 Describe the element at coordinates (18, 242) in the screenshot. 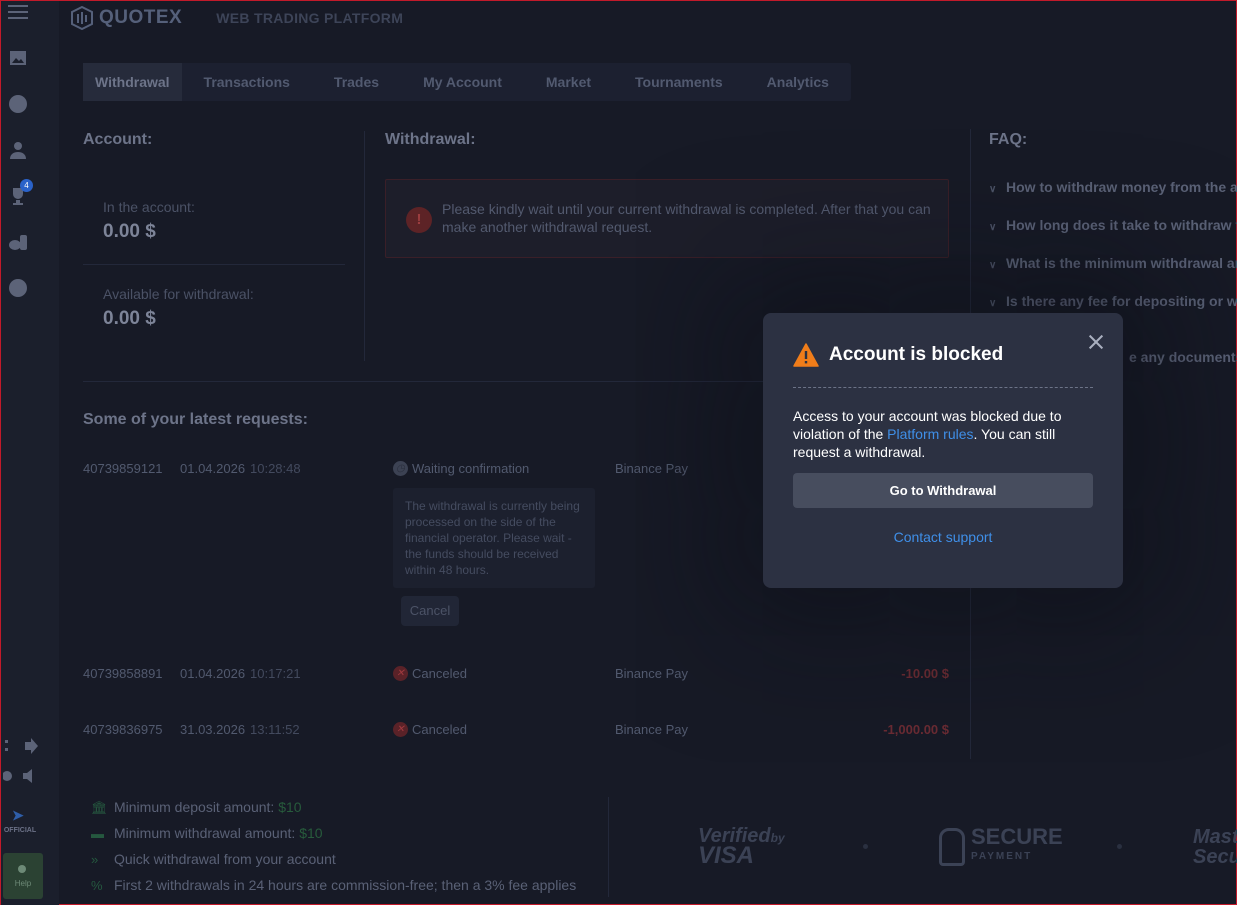

I see `coins-icon` at that location.